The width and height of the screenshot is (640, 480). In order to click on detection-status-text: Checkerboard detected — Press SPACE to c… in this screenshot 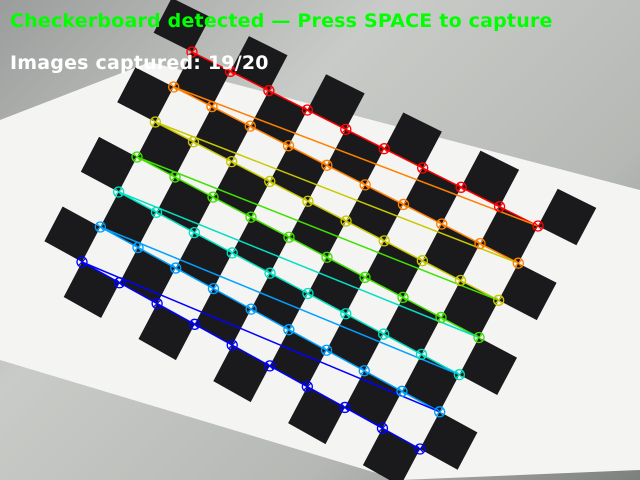, I will do `click(281, 21)`.